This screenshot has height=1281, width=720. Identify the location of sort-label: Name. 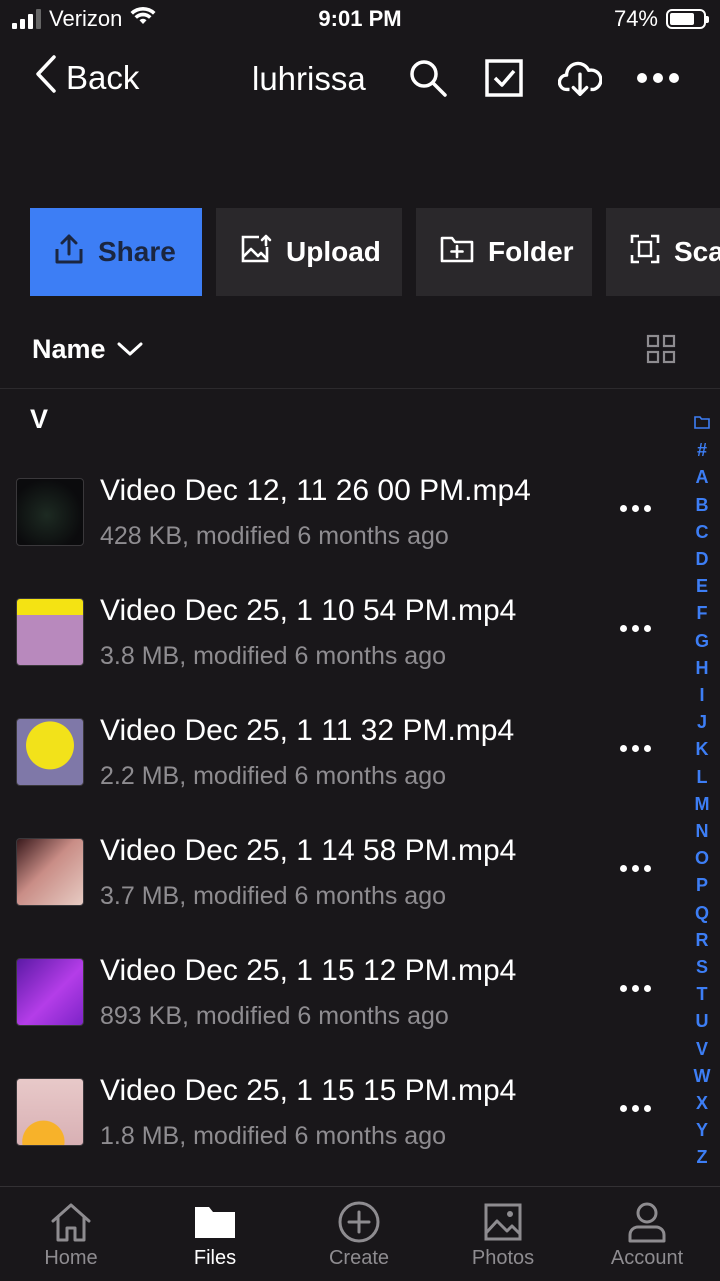
(69, 349).